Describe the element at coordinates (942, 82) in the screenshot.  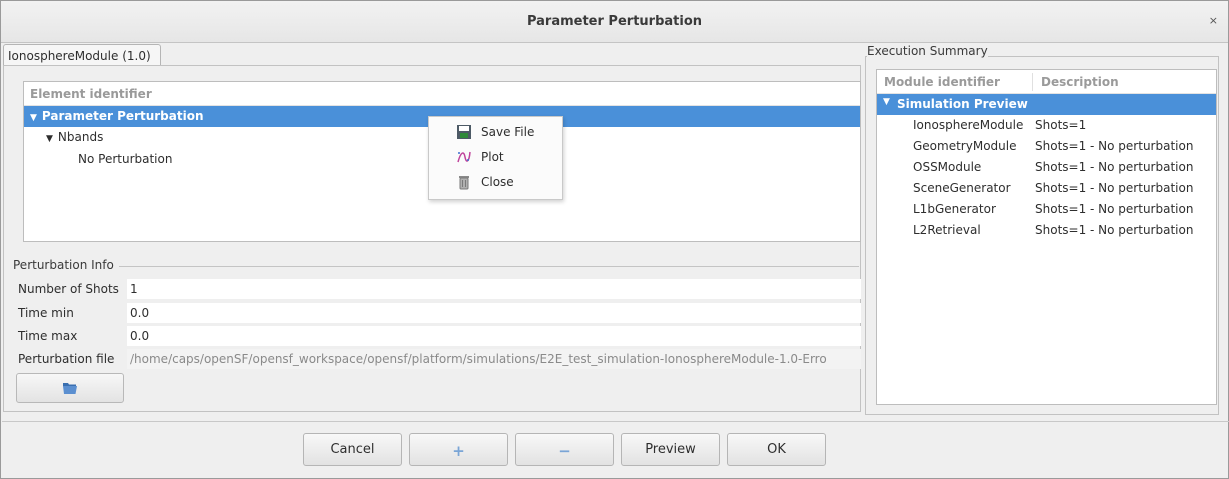
I see `col-module-identifier: Module identifier` at that location.